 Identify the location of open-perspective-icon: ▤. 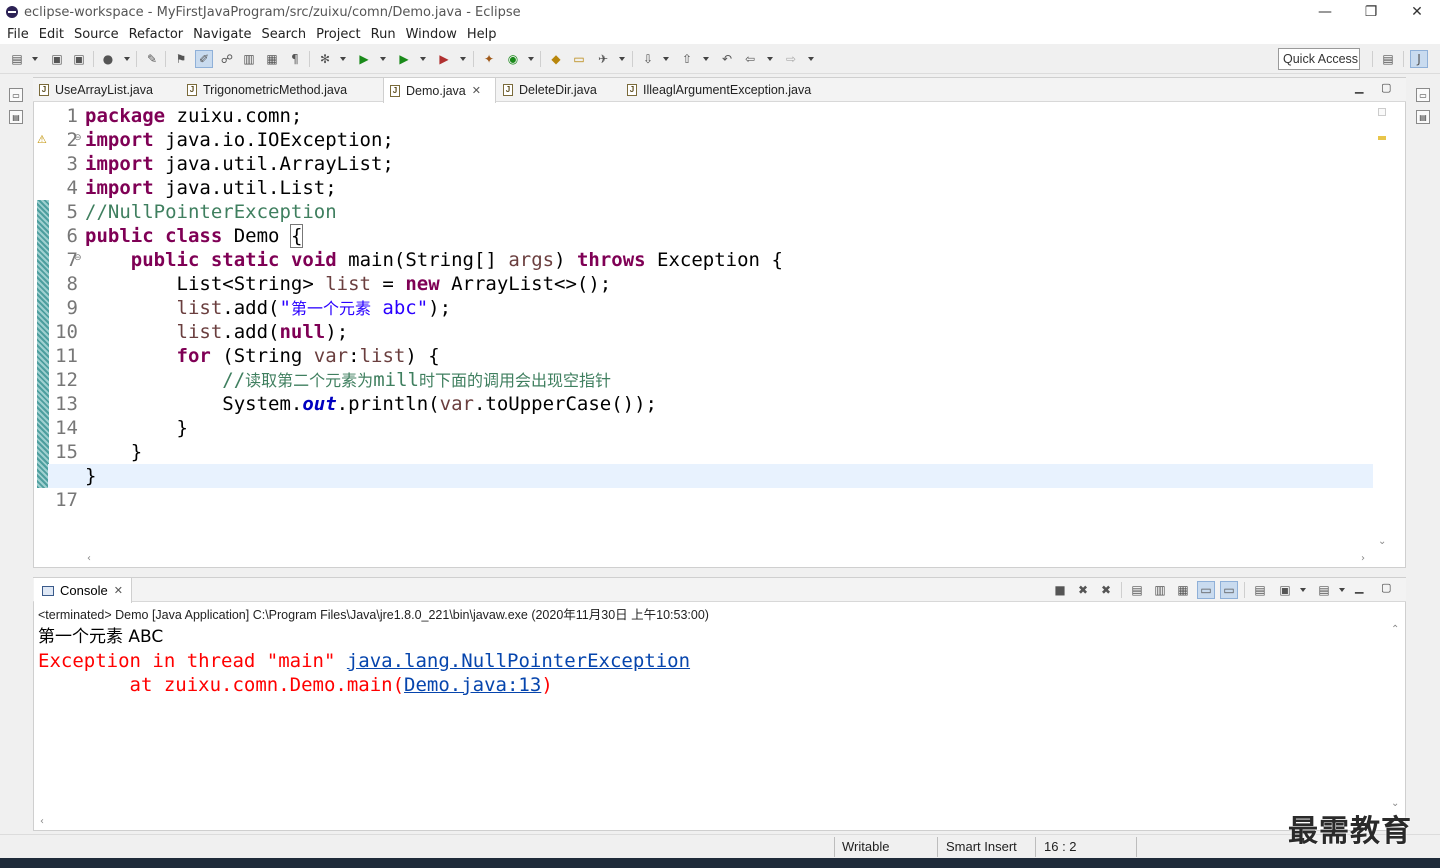
(1388, 59).